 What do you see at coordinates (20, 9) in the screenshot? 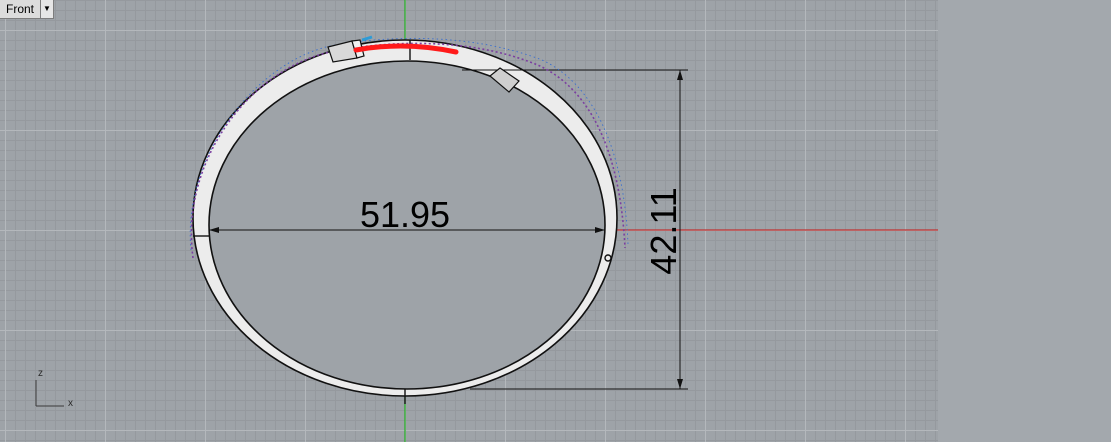
I see `viewport-title: Front` at bounding box center [20, 9].